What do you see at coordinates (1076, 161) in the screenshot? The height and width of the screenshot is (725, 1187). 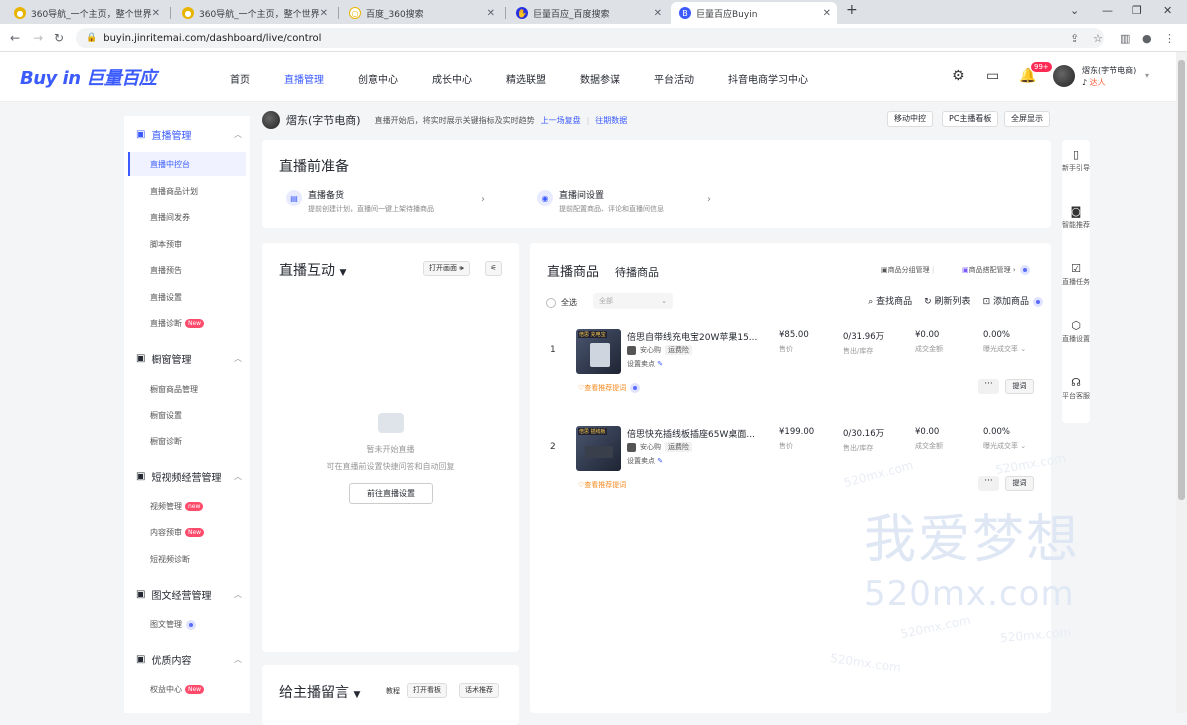 I see `tool-newbie-guide: ▯ 新手引导` at bounding box center [1076, 161].